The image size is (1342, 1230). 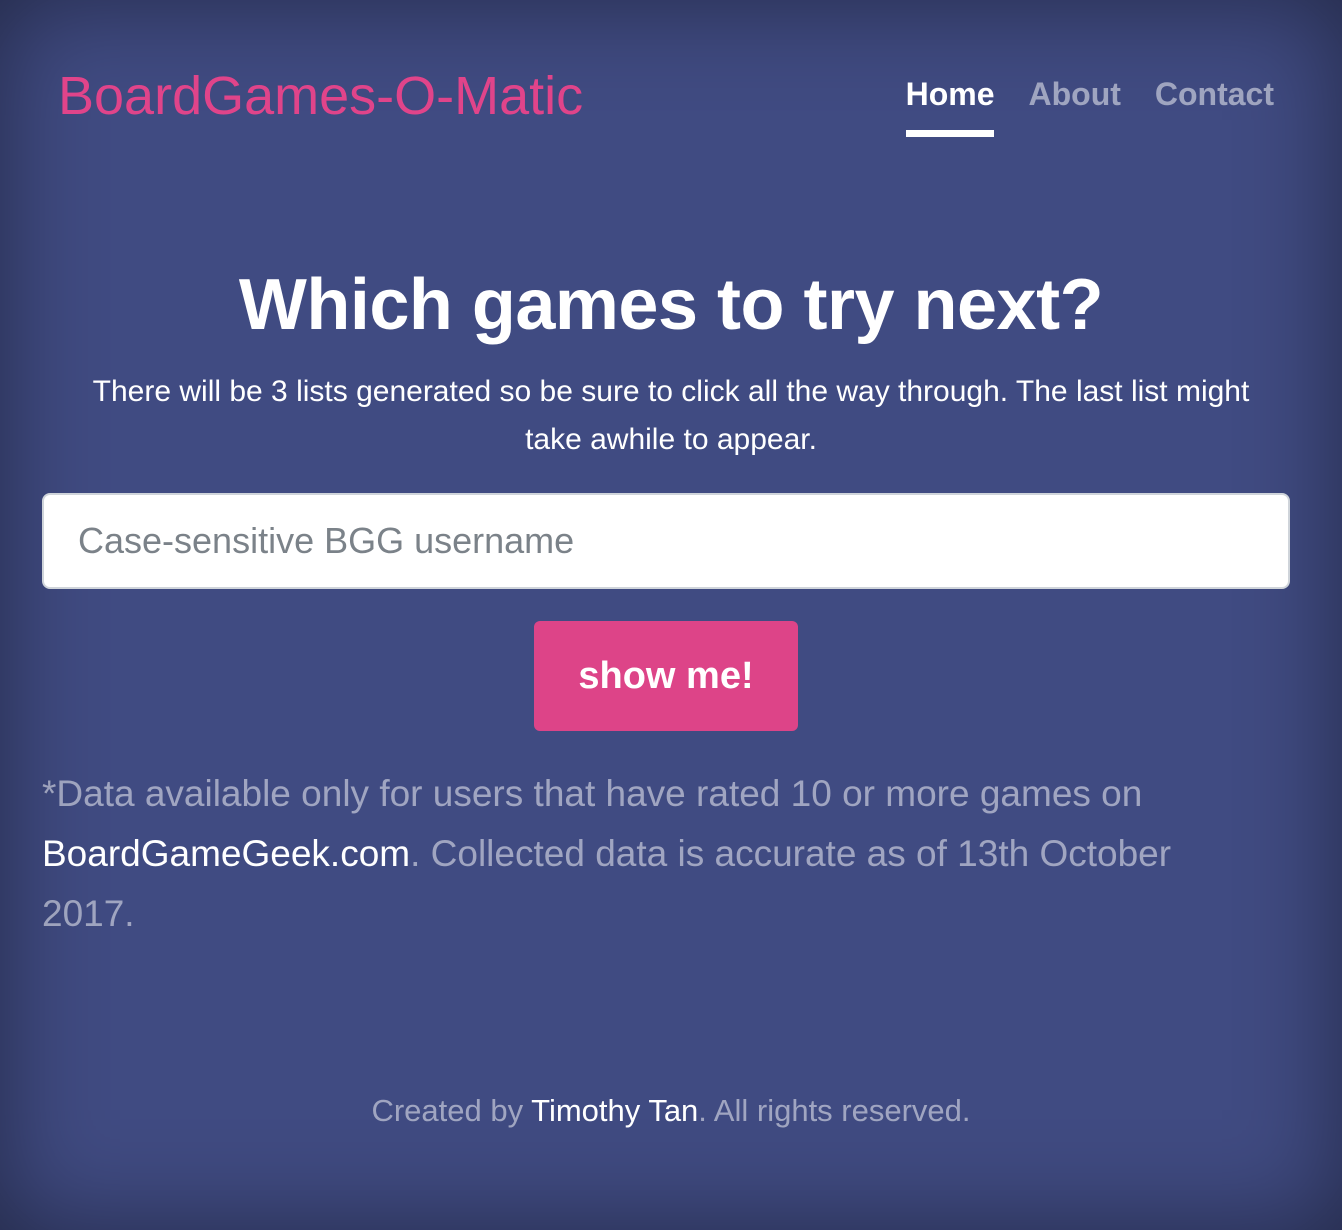 What do you see at coordinates (1214, 104) in the screenshot?
I see `nav-link-contact: Contact` at bounding box center [1214, 104].